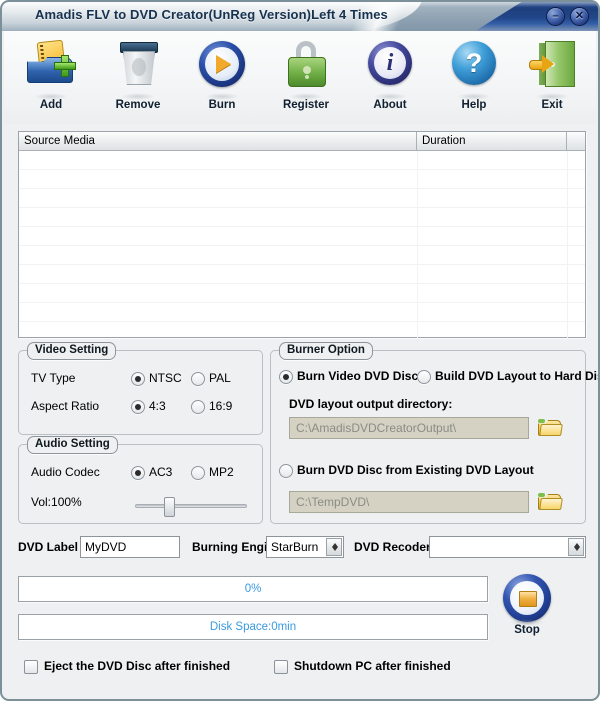 The height and width of the screenshot is (701, 600). I want to click on checkbox-label-shutdown-after-finished: Shutdown PC after finished, so click(372, 666).